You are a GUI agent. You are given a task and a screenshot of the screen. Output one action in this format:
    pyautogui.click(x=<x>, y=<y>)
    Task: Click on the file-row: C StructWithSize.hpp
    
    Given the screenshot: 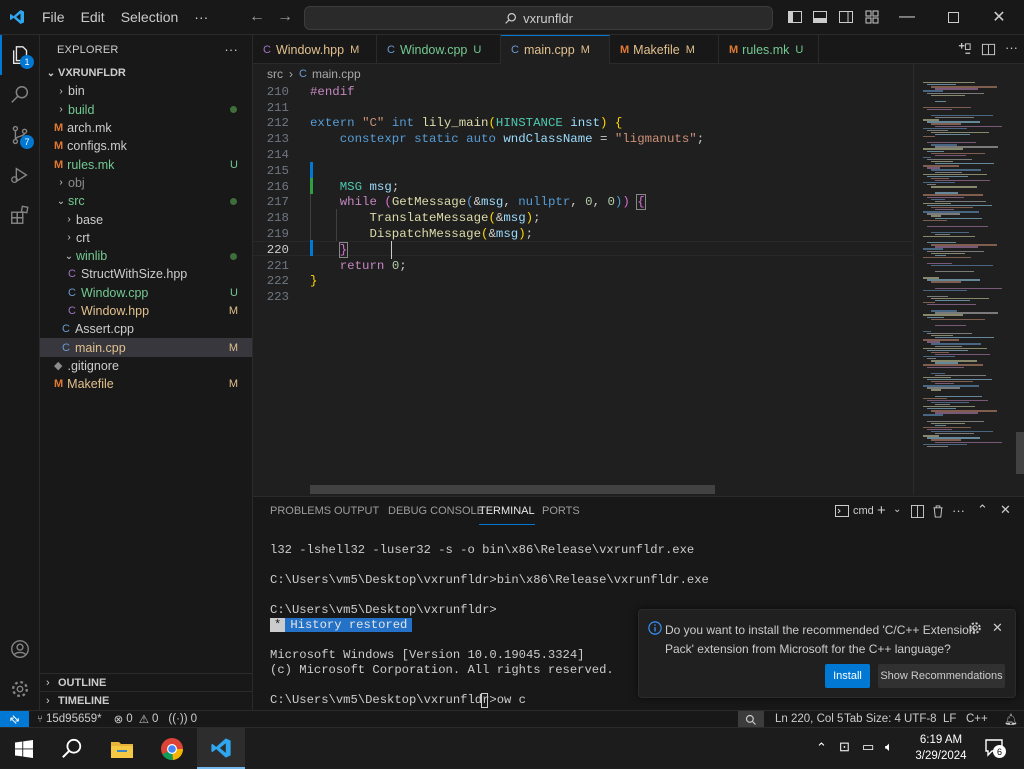 What is the action you would take?
    pyautogui.click(x=146, y=274)
    